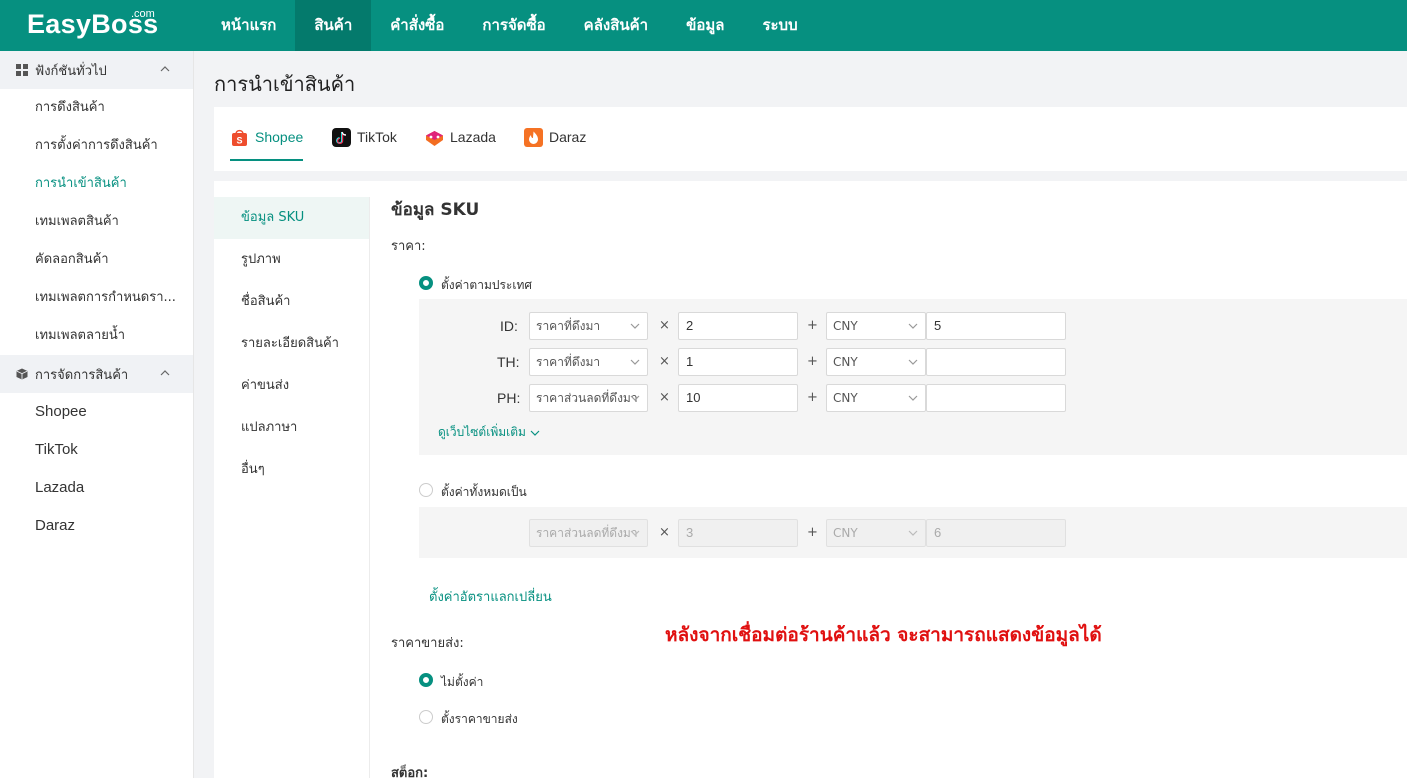 This screenshot has height=778, width=1407. Describe the element at coordinates (291, 386) in the screenshot. I see `menu-shipping: ค่าขนส่ง` at that location.